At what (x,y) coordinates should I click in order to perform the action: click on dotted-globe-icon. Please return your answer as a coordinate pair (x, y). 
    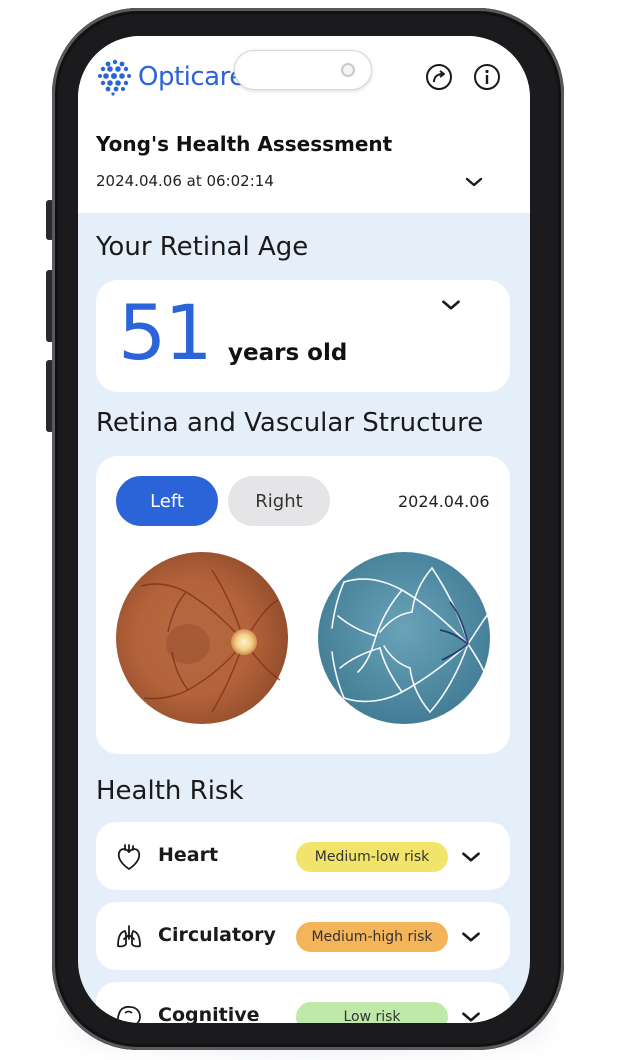
    Looking at the image, I should click on (114, 77).